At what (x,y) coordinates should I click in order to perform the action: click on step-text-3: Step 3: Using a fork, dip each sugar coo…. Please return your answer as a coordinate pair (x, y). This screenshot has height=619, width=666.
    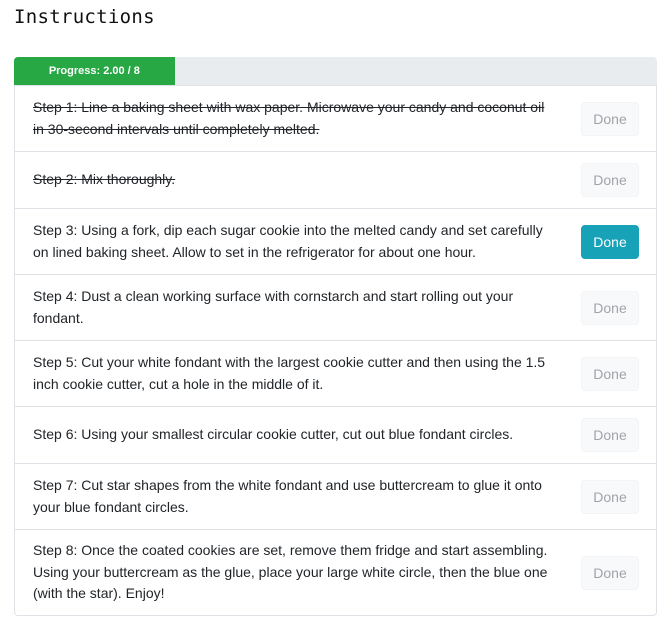
    Looking at the image, I should click on (288, 241).